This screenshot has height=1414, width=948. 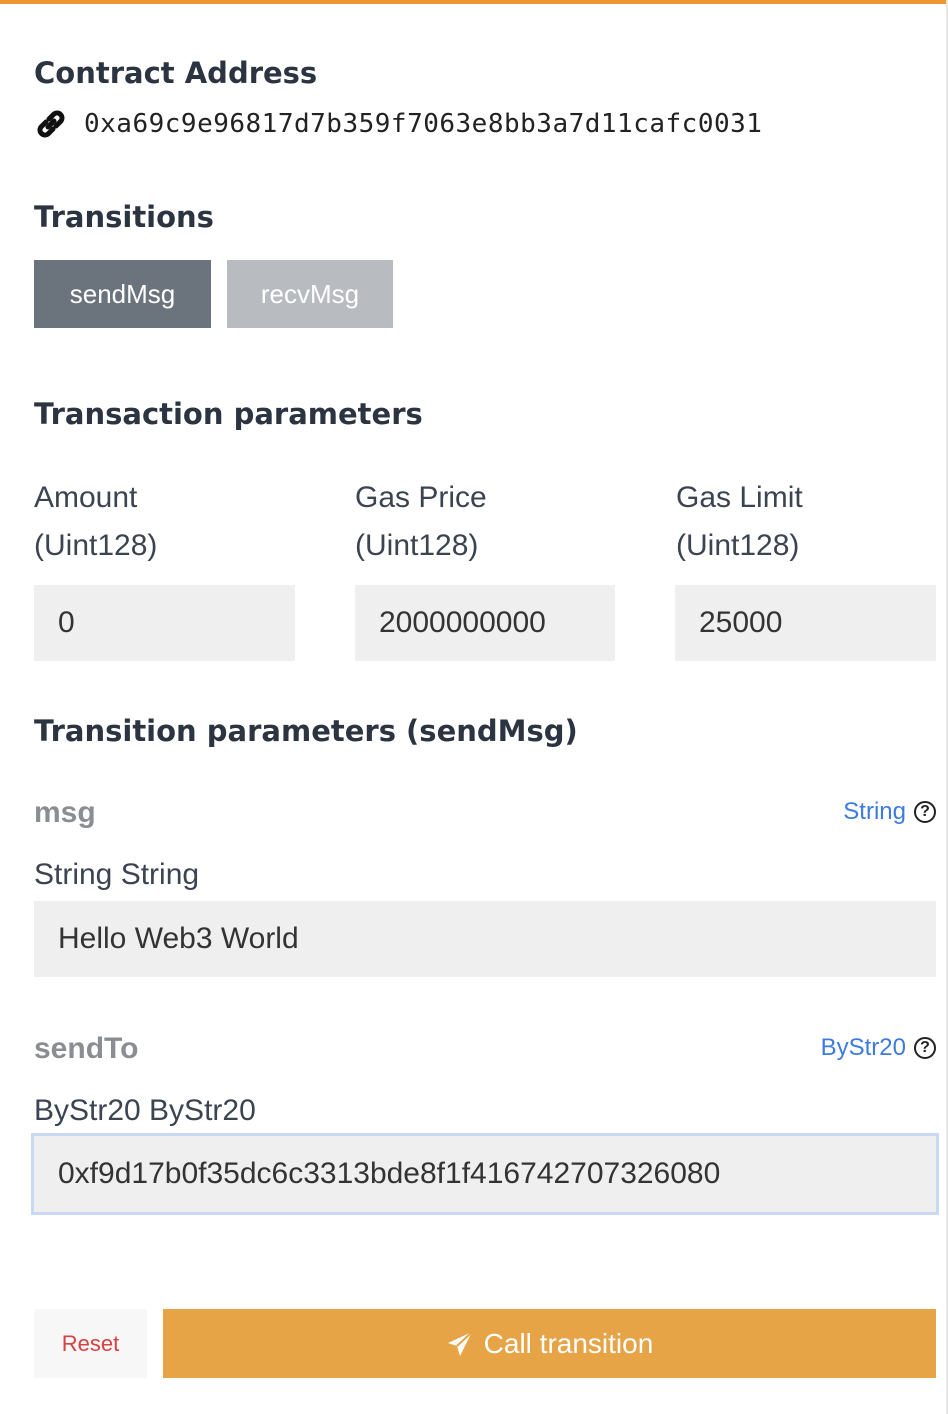 I want to click on param-name-sendto: sendTo, so click(x=86, y=1048).